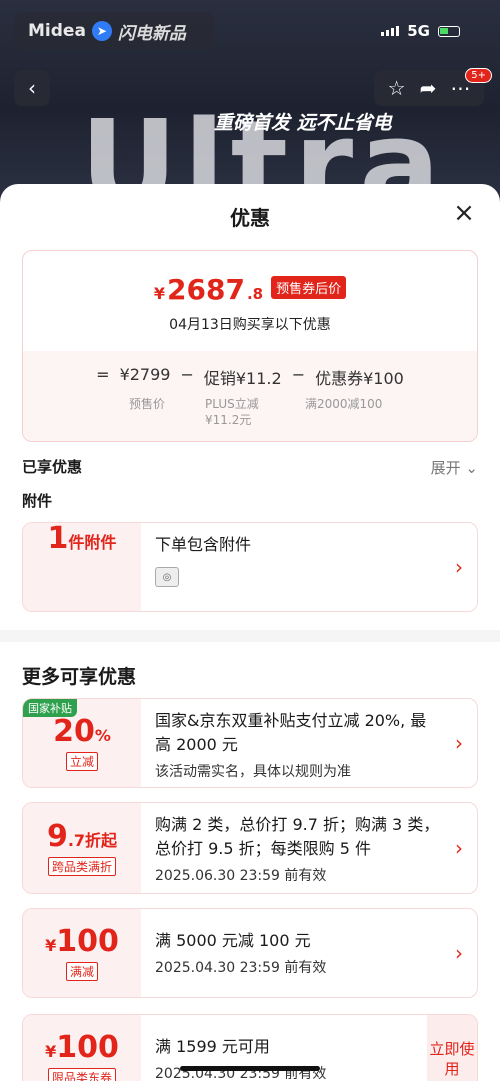 The width and height of the screenshot is (500, 1081). Describe the element at coordinates (114, 31) in the screenshot. I see `brand-pill: Midea ➤ 闪电新品` at that location.